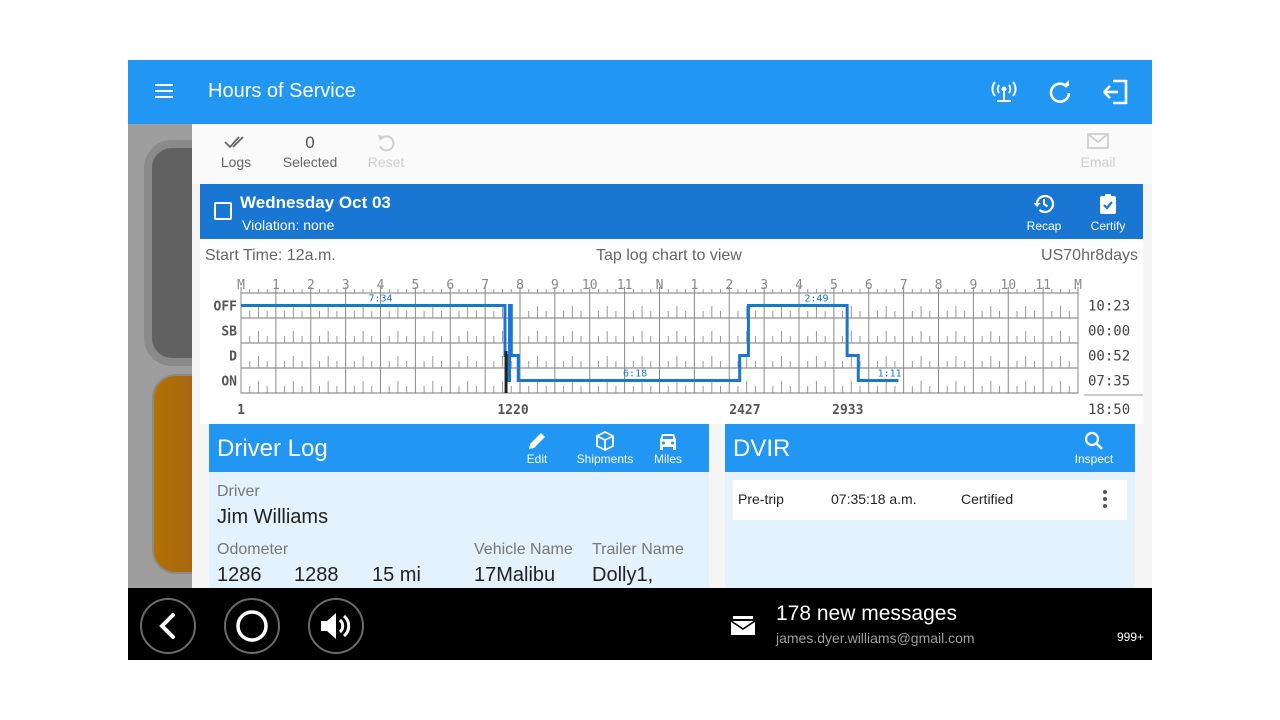 This screenshot has width=1280, height=720. Describe the element at coordinates (1109, 307) in the screenshot. I see `chart-status-total: 10:23` at that location.